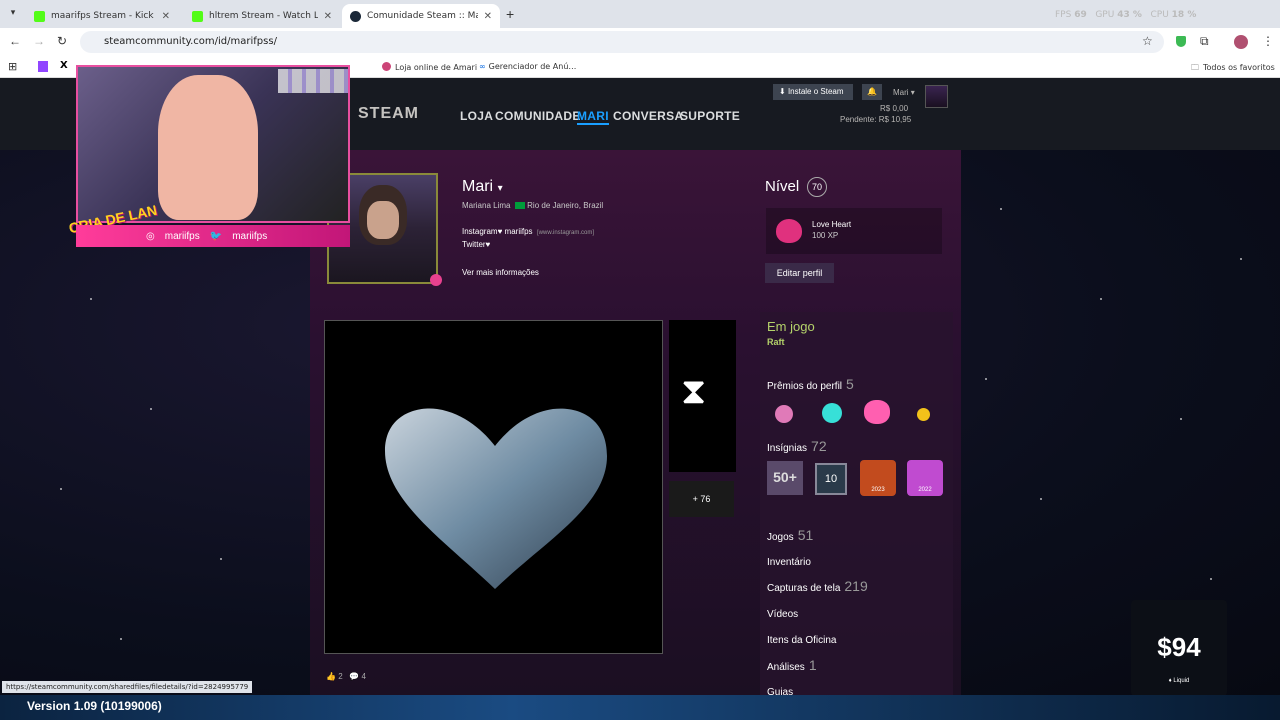 This screenshot has width=1280, height=720. I want to click on like-icon: 👍, so click(331, 676).